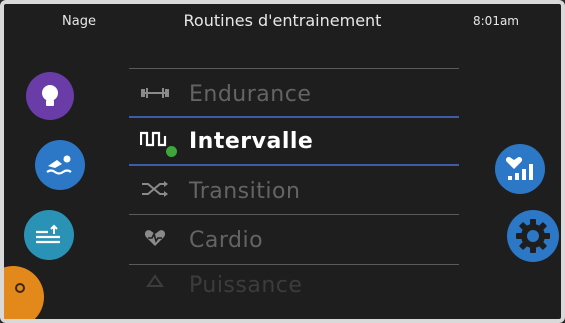  What do you see at coordinates (245, 191) in the screenshot?
I see `menu-item-label: Transition` at bounding box center [245, 191].